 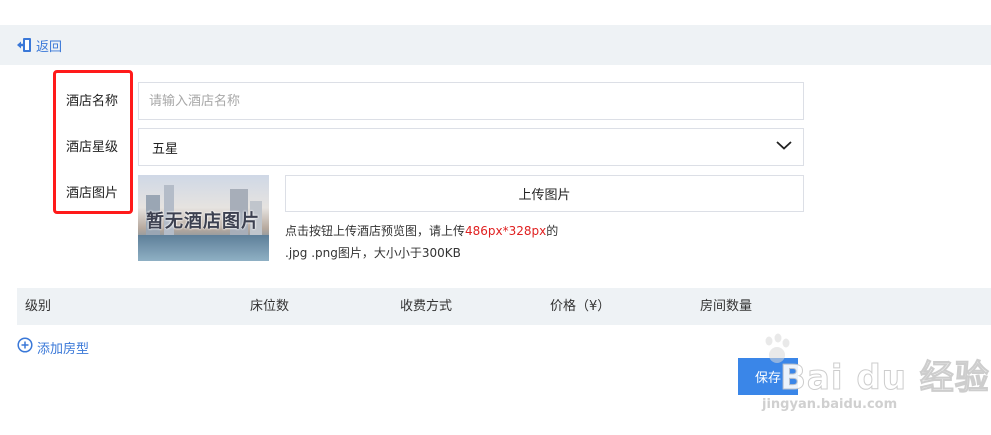 I want to click on hotel-star-select: 五星, so click(x=471, y=147).